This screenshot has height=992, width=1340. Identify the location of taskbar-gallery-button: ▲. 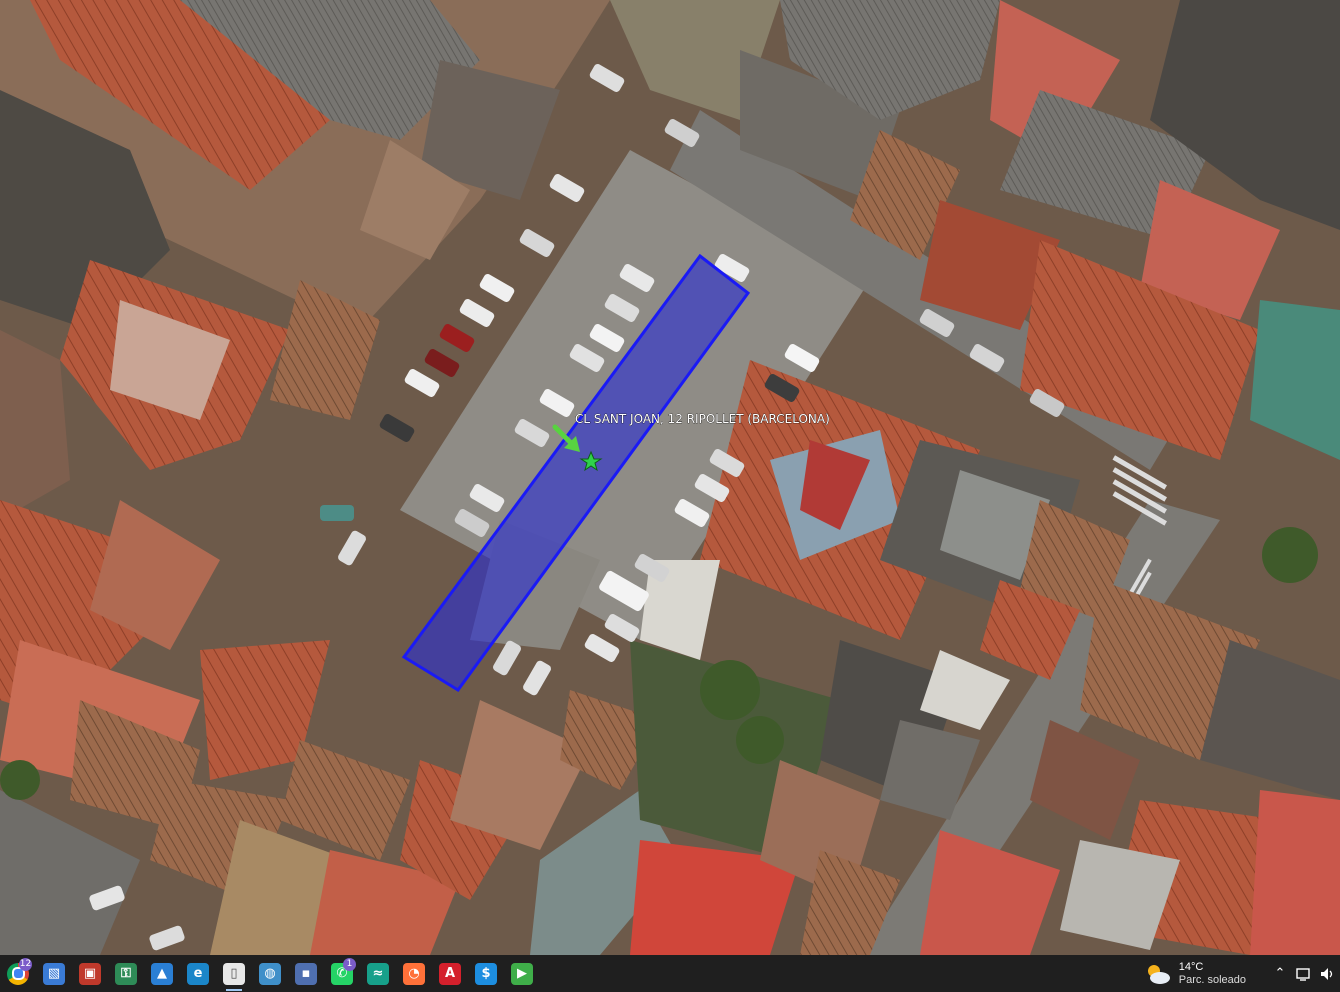
(162, 973).